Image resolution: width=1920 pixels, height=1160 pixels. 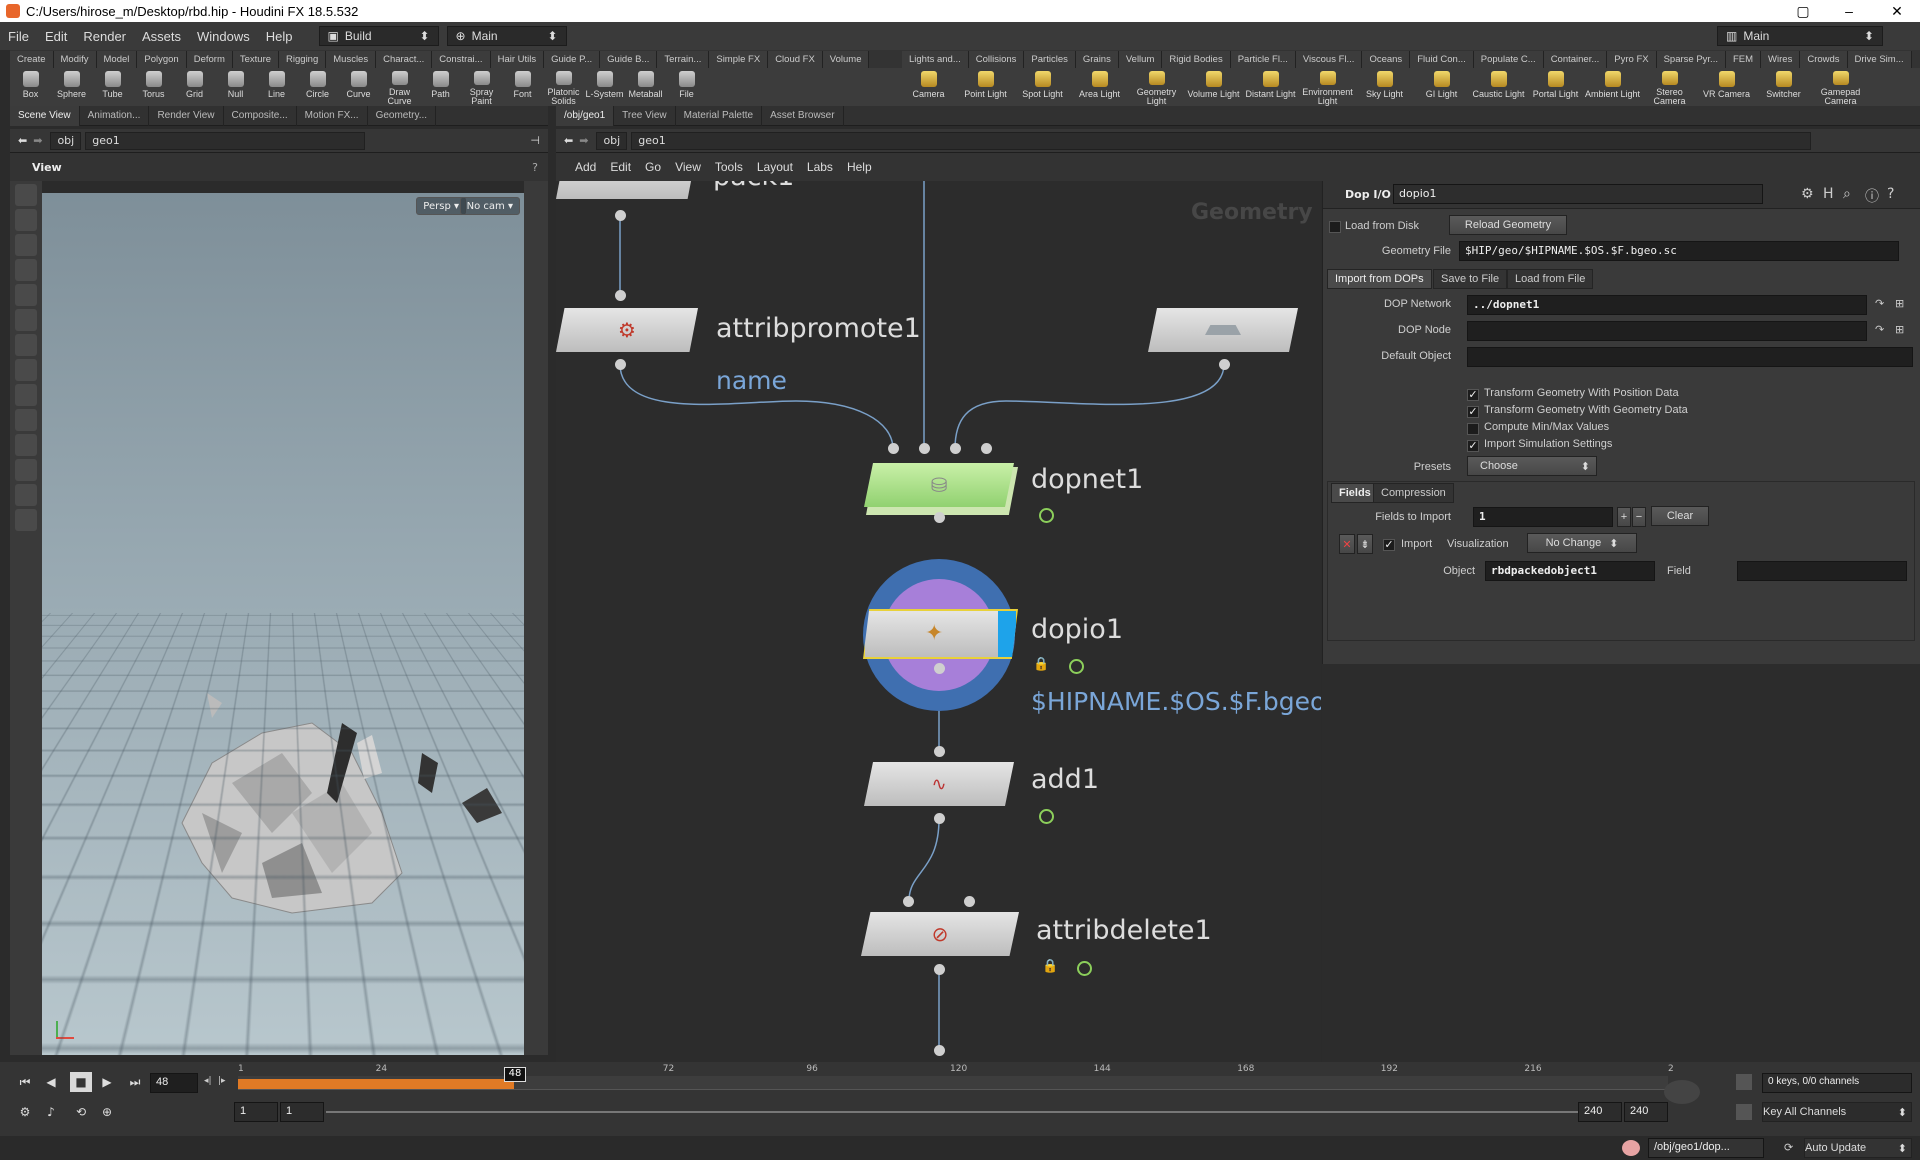 What do you see at coordinates (1470, 279) in the screenshot?
I see `tab-save-to-file: Save to File` at bounding box center [1470, 279].